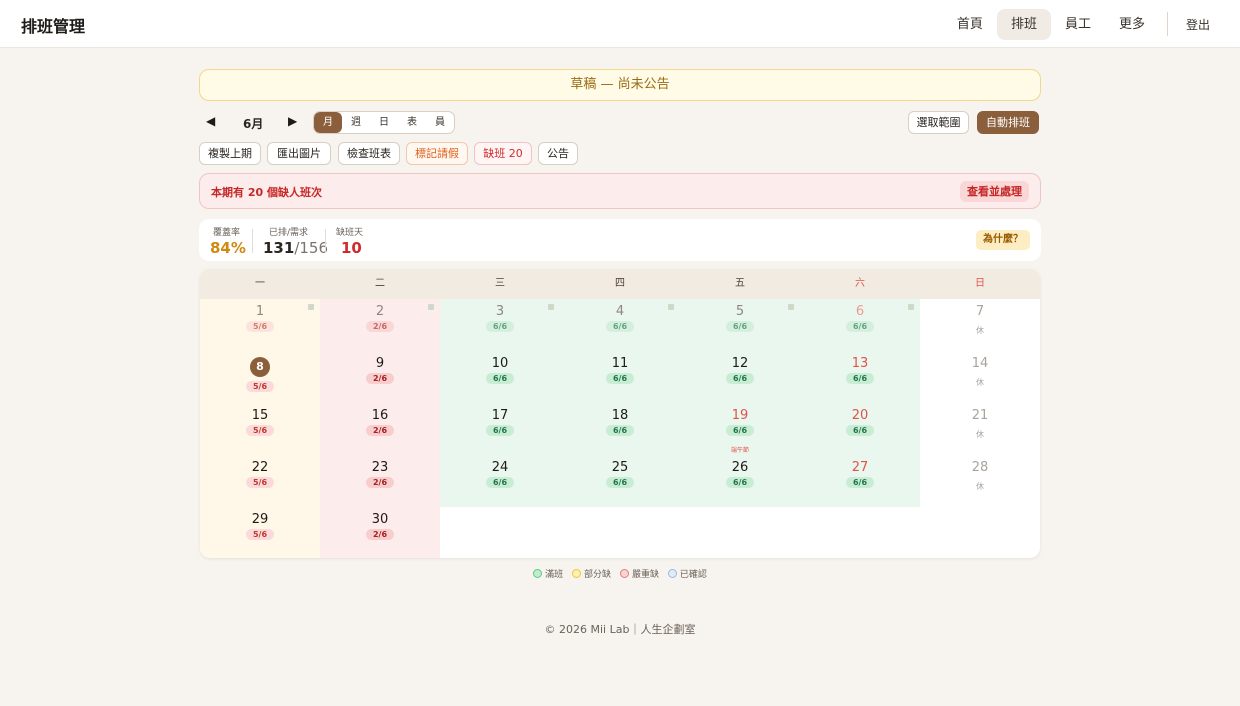  What do you see at coordinates (620, 123) in the screenshot?
I see `calendar-toolbar: ◀ 6月 ▶ 月 週 日 表 員 選取範圍 自動排班` at bounding box center [620, 123].